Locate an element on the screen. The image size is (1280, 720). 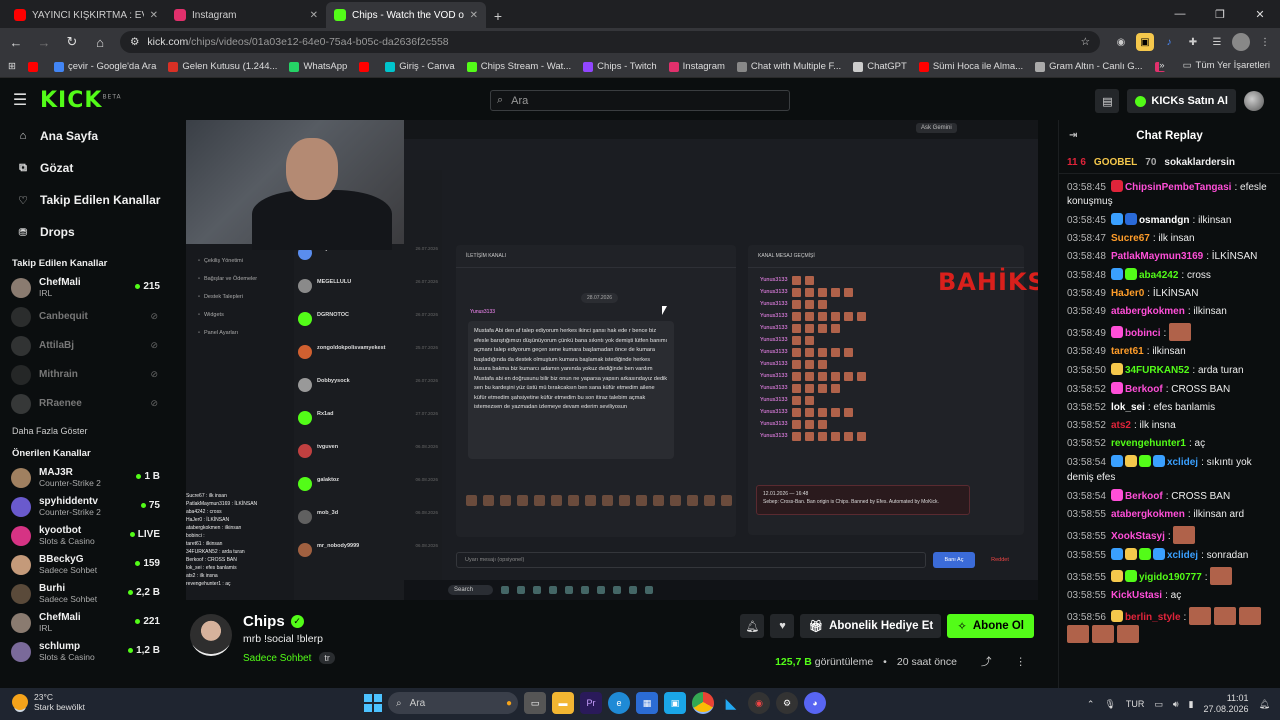
show-more-link: Daha Fazla Göster is located at coordinates (86, 430).